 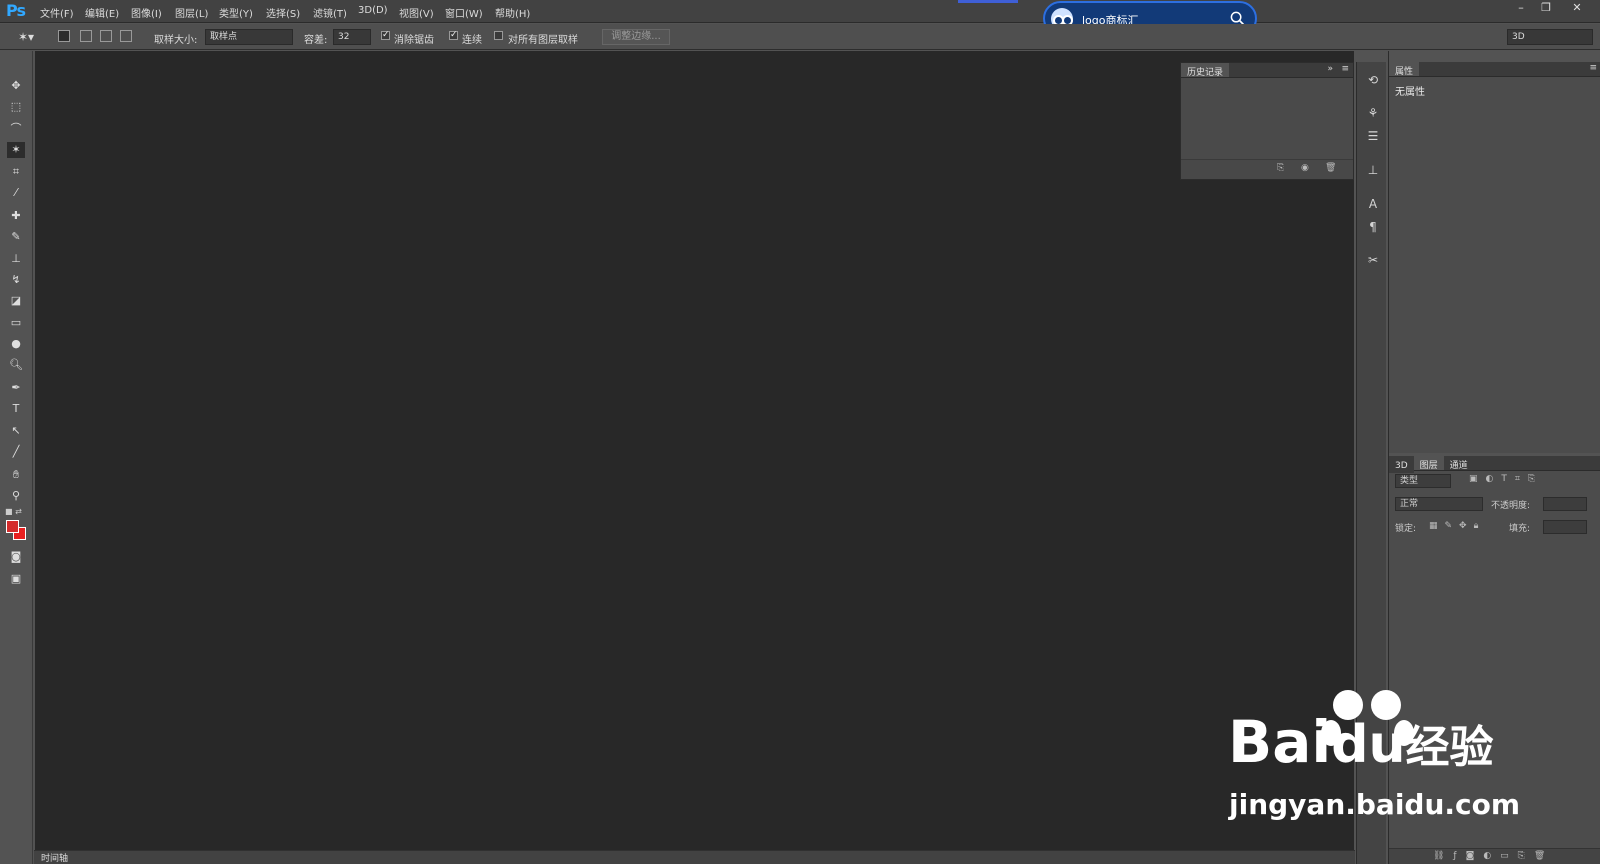 I want to click on properties-tab: 属性, so click(x=1404, y=69).